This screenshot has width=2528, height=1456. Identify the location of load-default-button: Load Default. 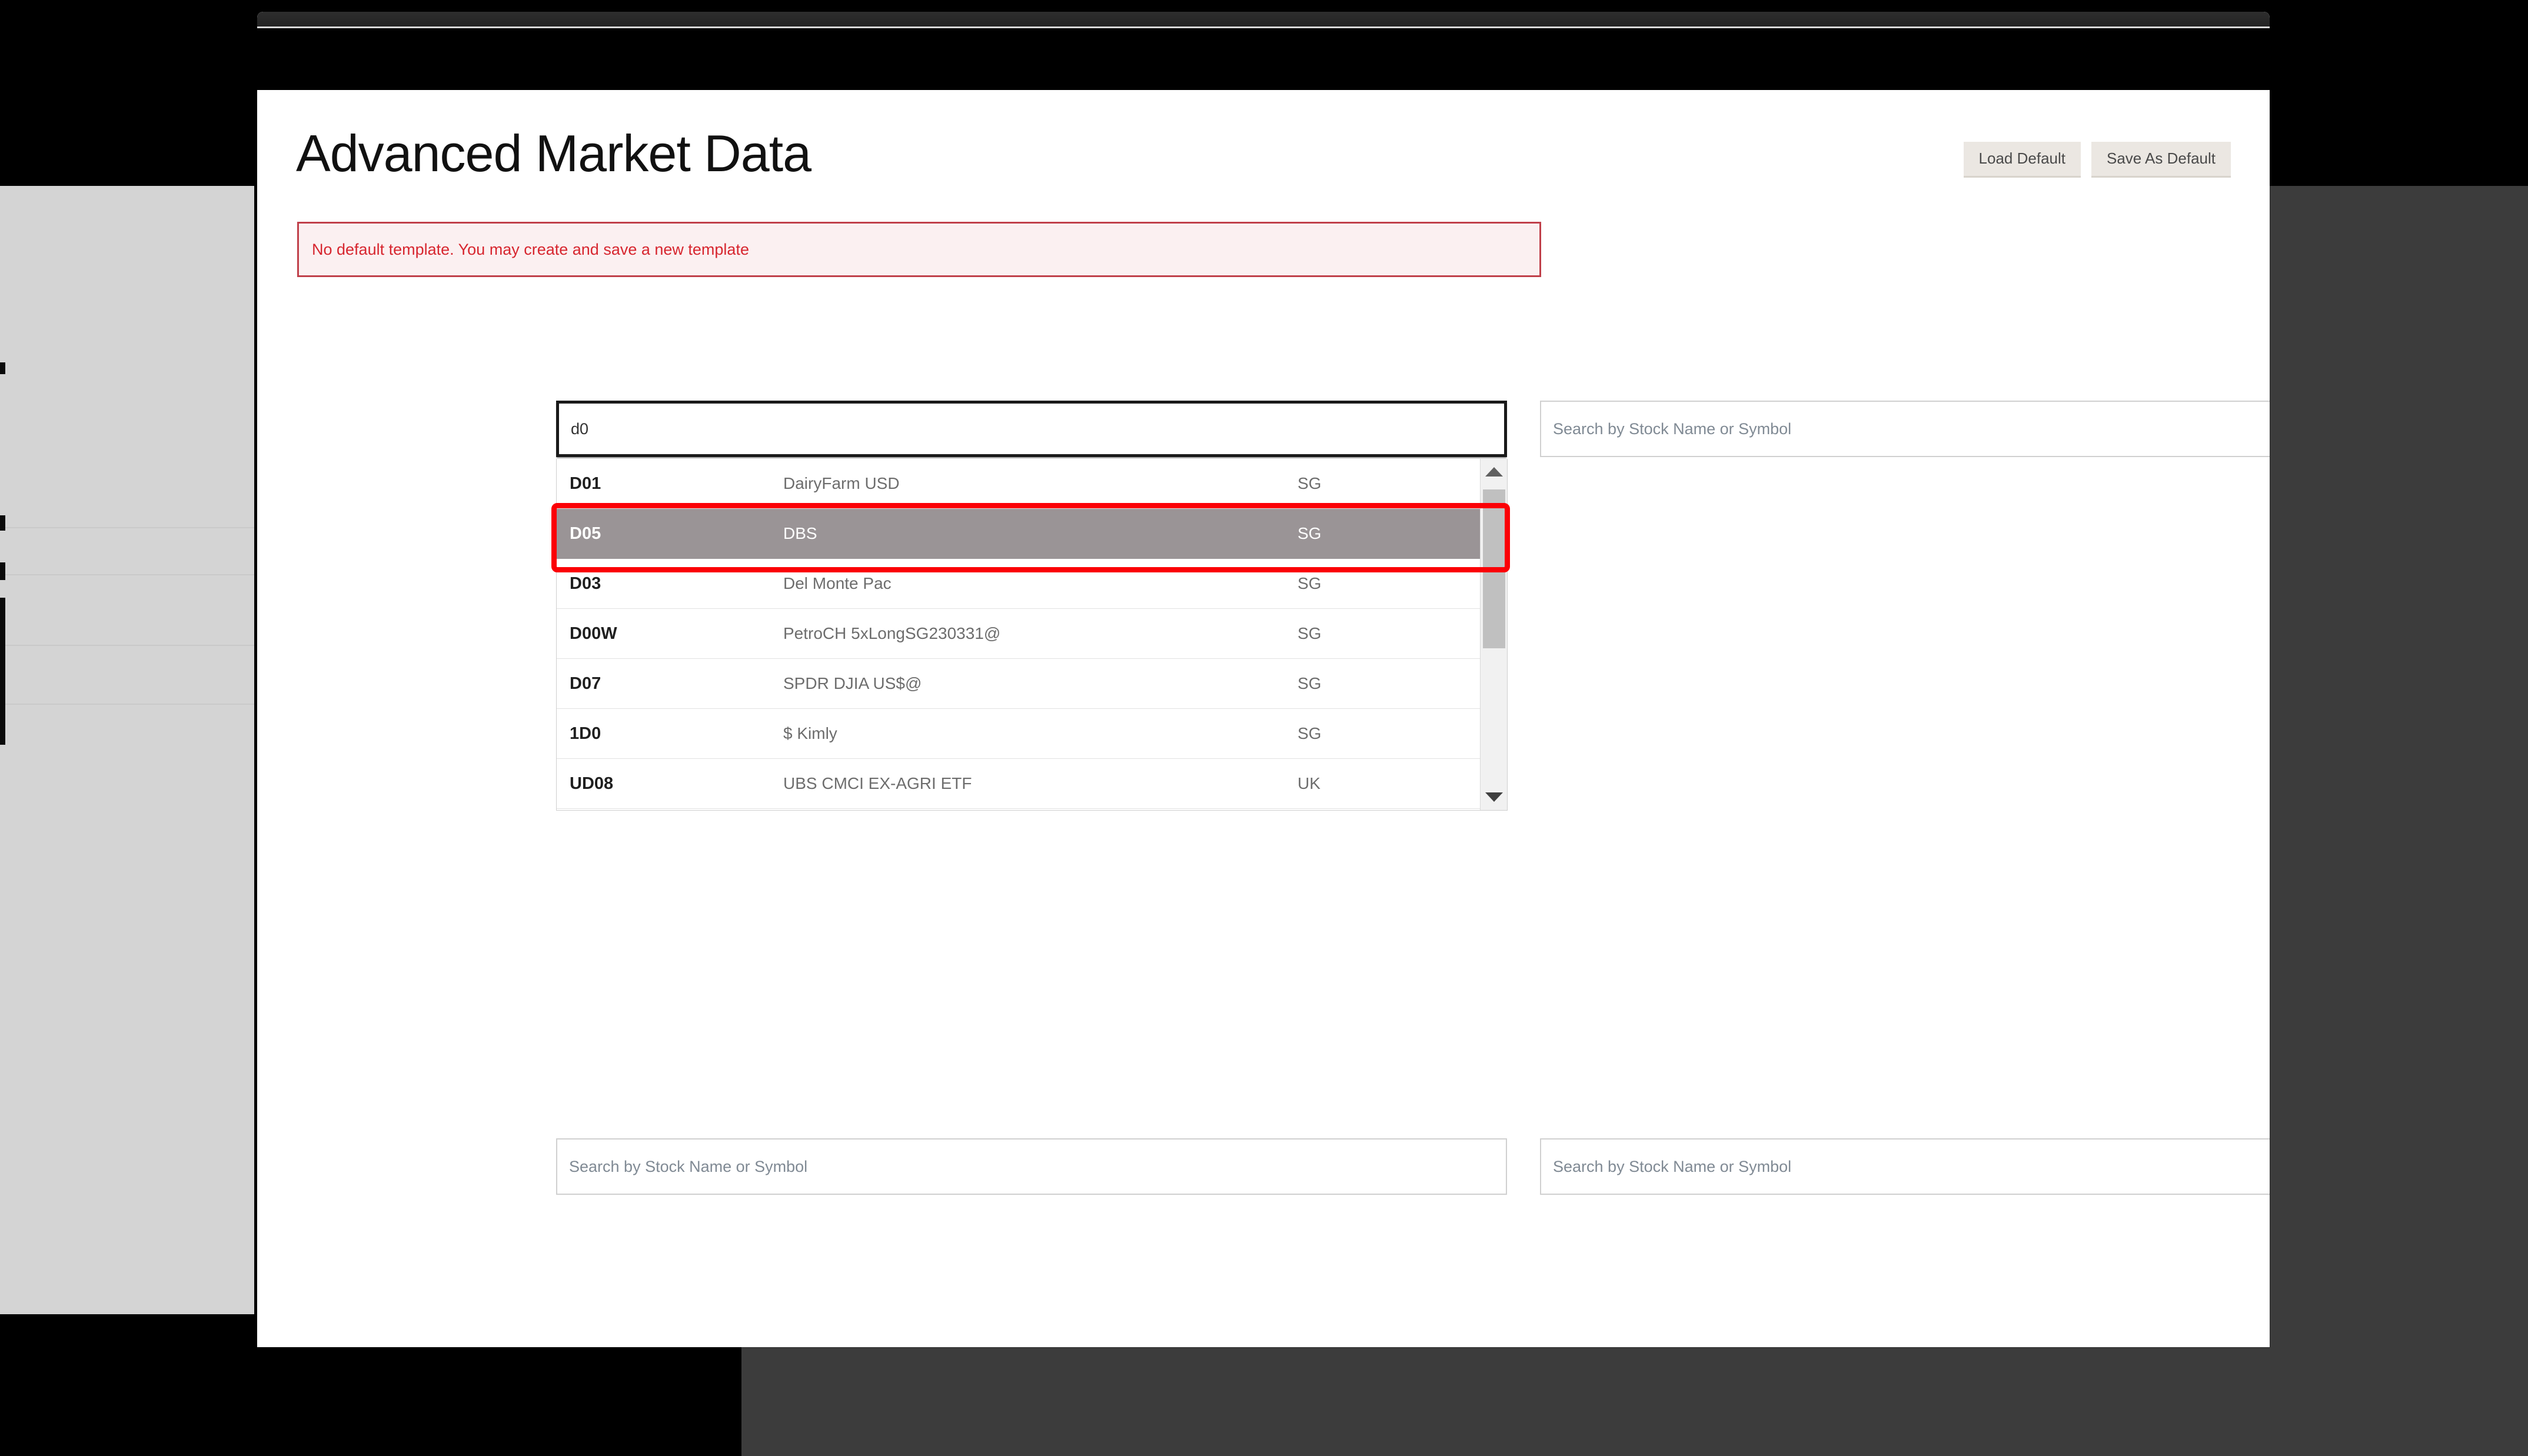
(2022, 160).